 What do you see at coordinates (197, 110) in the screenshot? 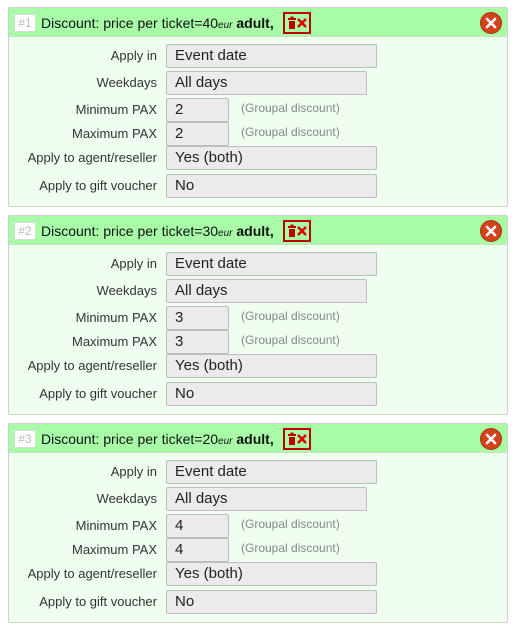
I see `min-pax-input: 2` at bounding box center [197, 110].